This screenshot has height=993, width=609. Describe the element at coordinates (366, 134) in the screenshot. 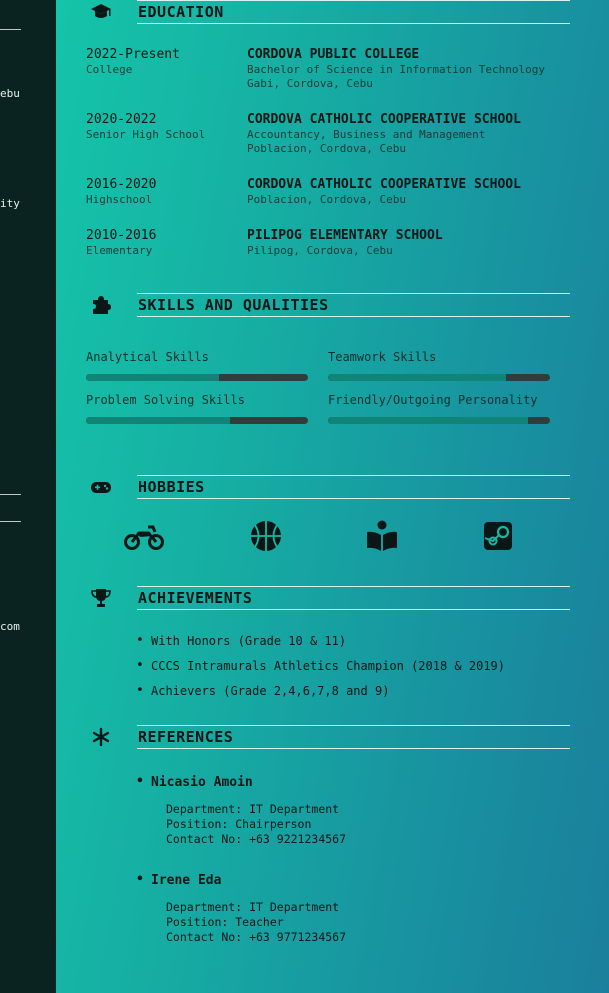

I see `school-detail: Accountancy, Business and Management` at that location.